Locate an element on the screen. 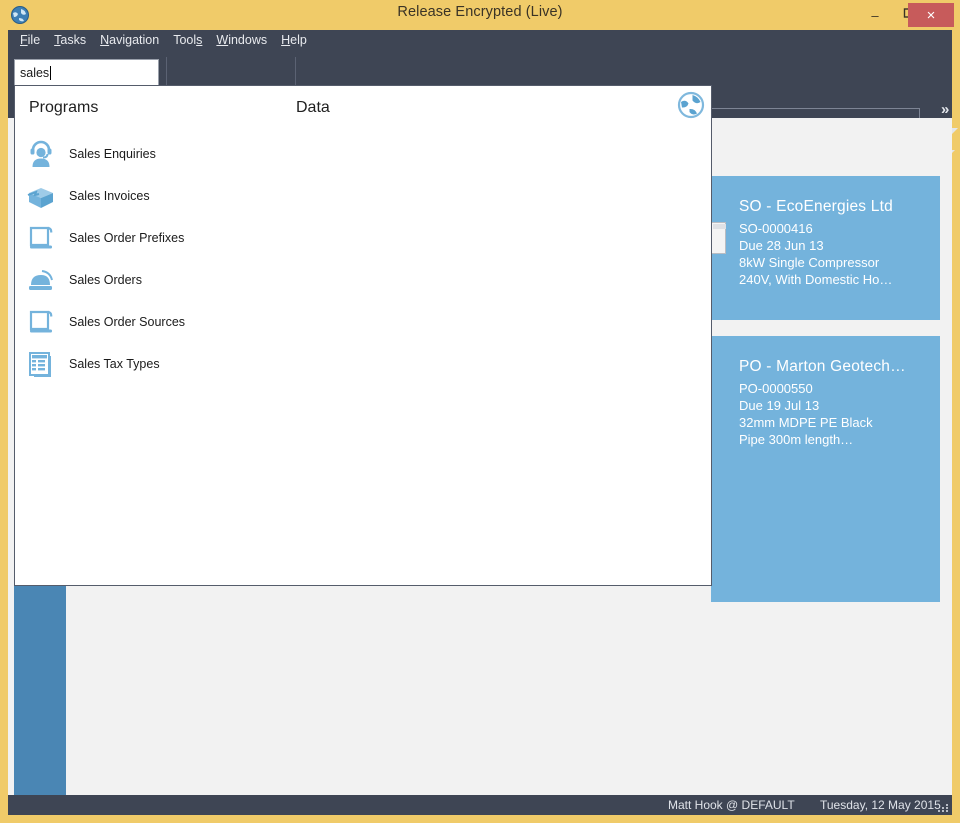 Image resolution: width=960 pixels, height=823 pixels. list-item: Sales Order Sources is located at coordinates (155, 322).